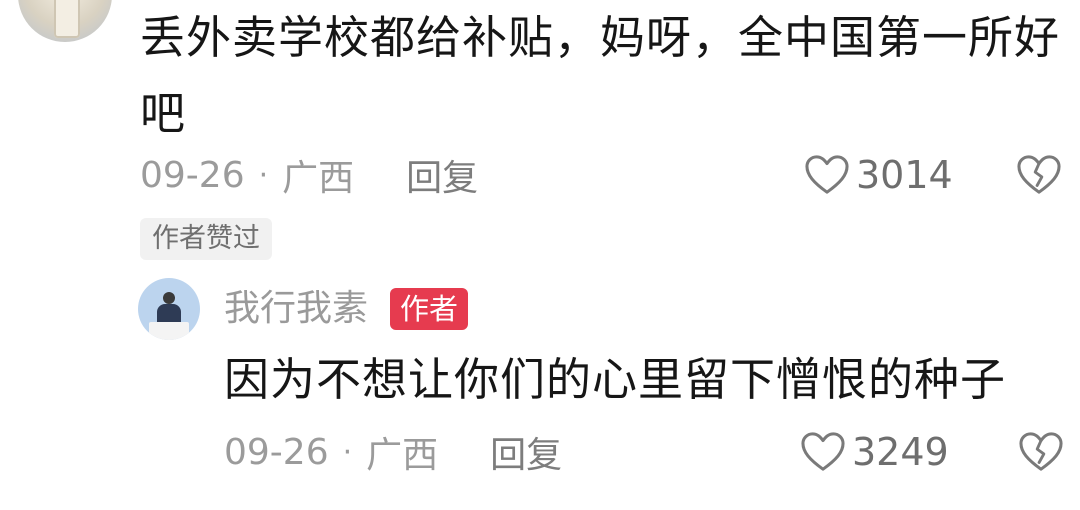 The width and height of the screenshot is (1080, 510). Describe the element at coordinates (526, 452) in the screenshot. I see `reply-reply-button: 回复` at that location.